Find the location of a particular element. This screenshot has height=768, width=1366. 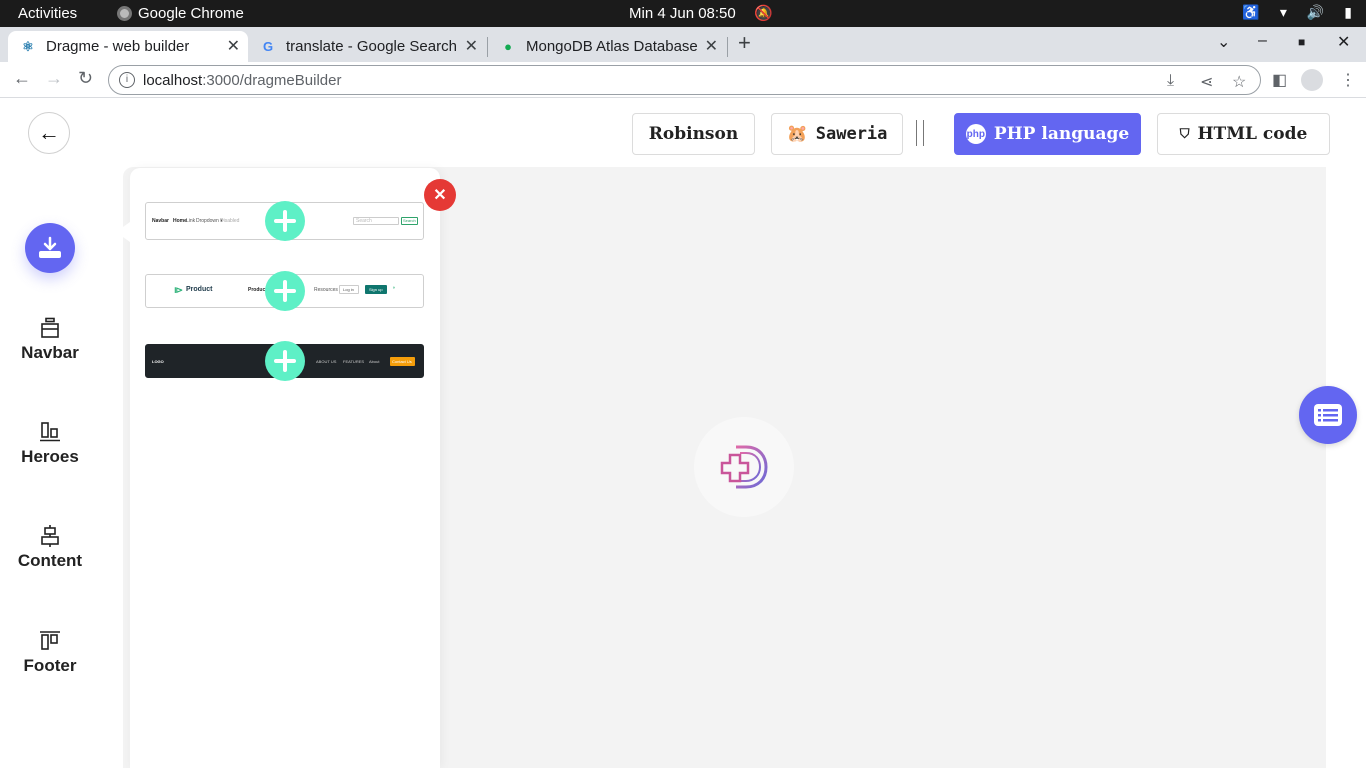

mini-theme-icon: ◑ is located at coordinates (394, 288).